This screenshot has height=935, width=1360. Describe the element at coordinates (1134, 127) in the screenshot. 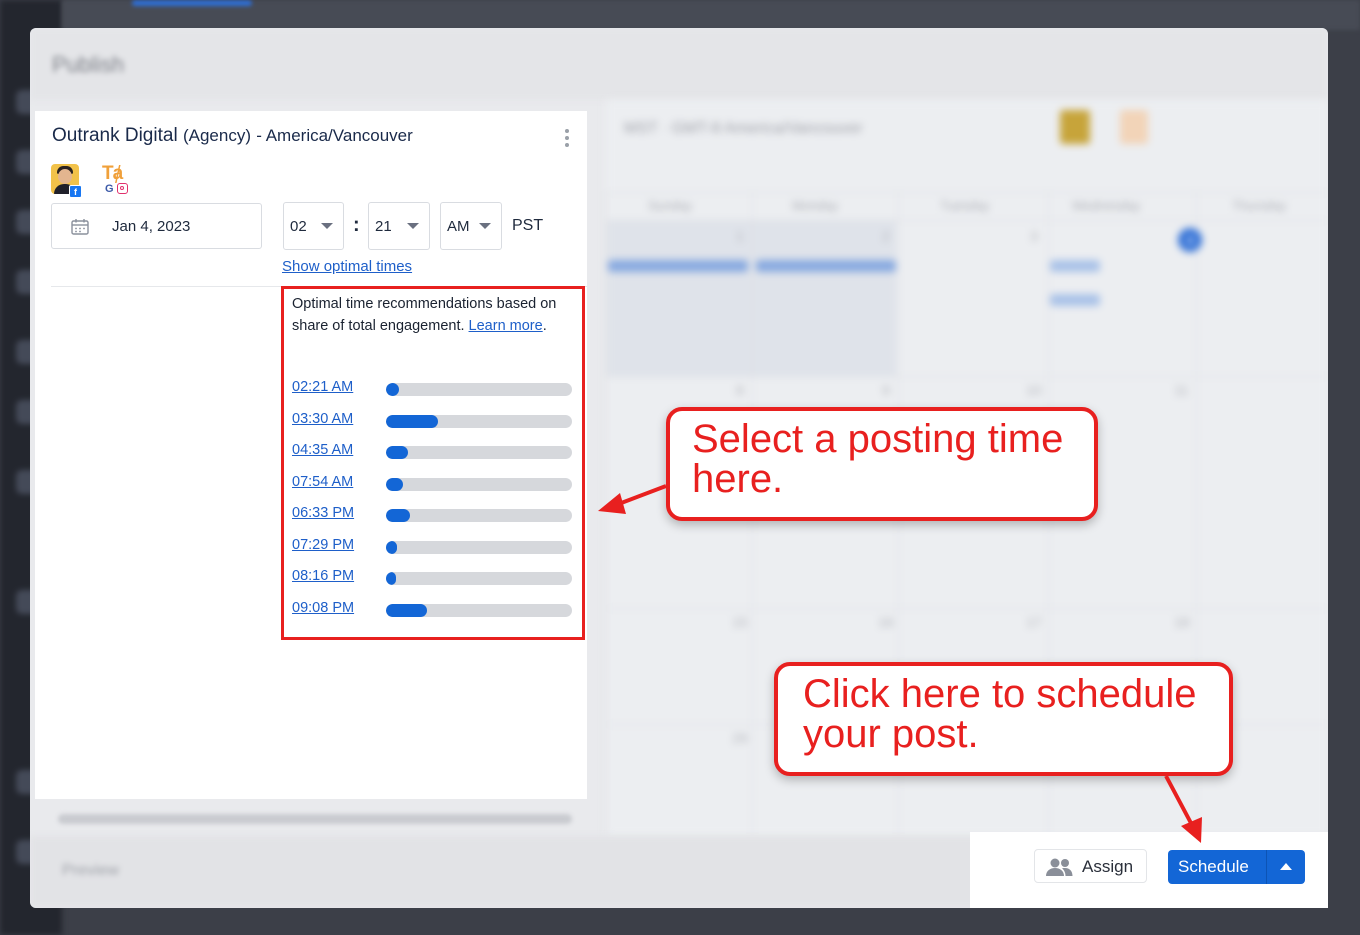

I see `calendar-brand-avatar` at that location.